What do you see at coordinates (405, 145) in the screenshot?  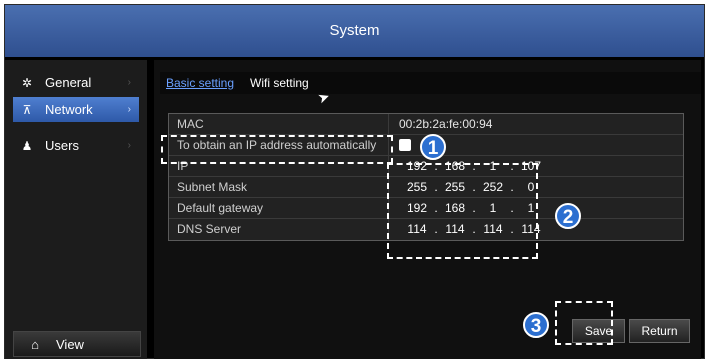 I see `auto-ip-checkbox` at bounding box center [405, 145].